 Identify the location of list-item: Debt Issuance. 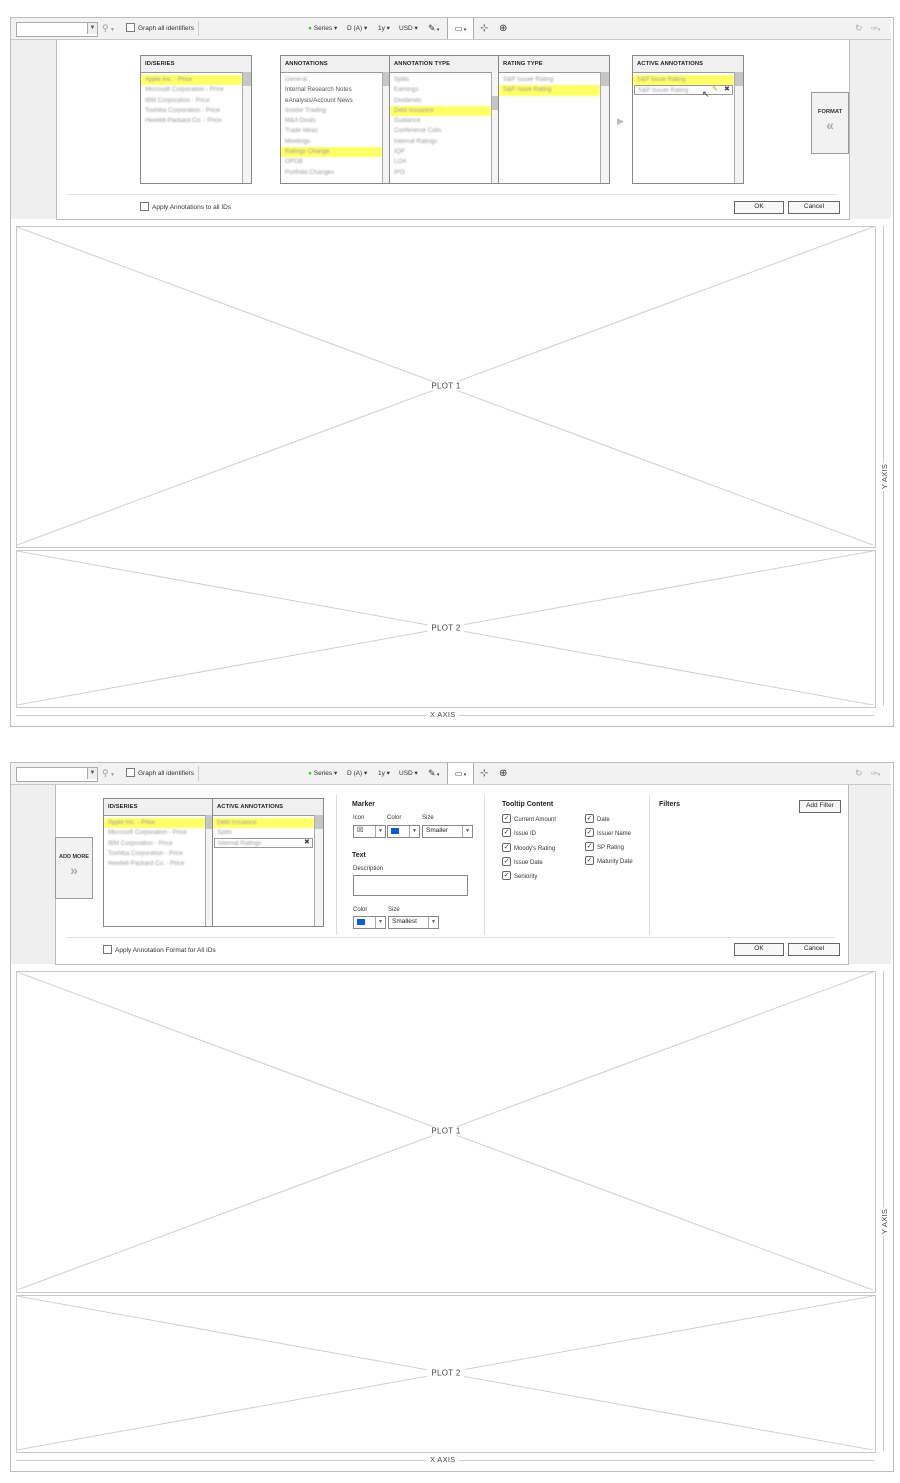
(440, 111).